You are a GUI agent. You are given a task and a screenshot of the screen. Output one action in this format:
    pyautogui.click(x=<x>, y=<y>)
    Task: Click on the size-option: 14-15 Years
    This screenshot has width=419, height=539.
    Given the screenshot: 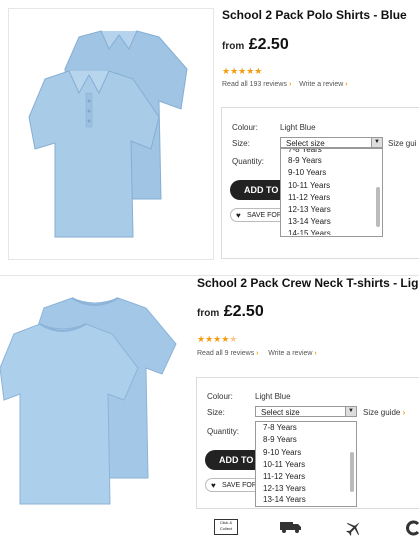 What is the action you would take?
    pyautogui.click(x=331, y=232)
    